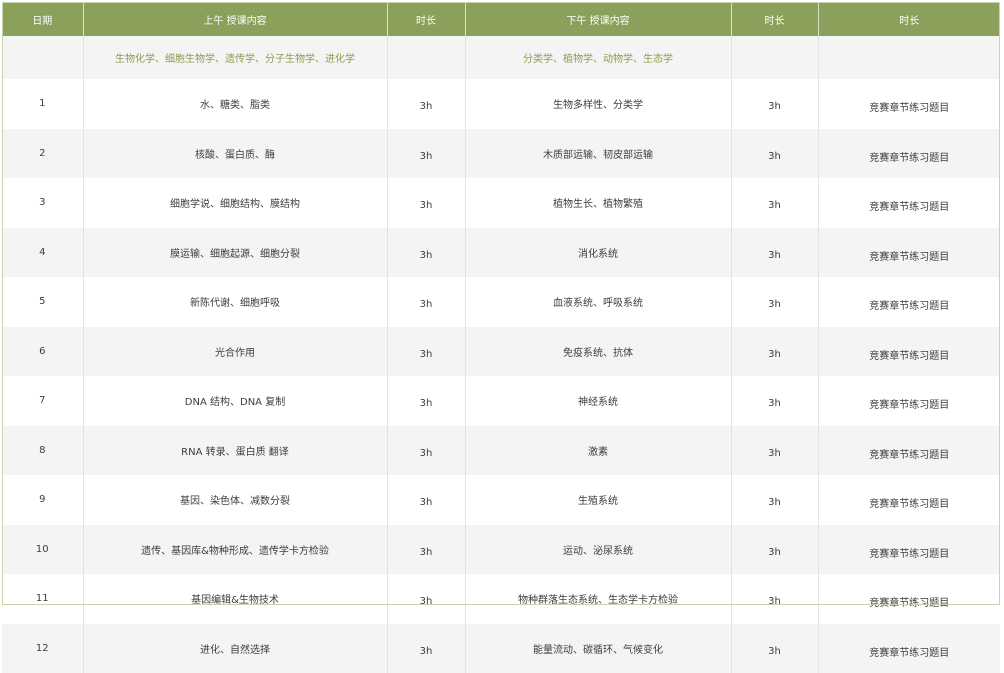 Image resolution: width=1004 pixels, height=673 pixels. I want to click on table-row: 7DNA 结构、DNA 复制3h神经系统3h竞赛章节练习题目, so click(501, 401).